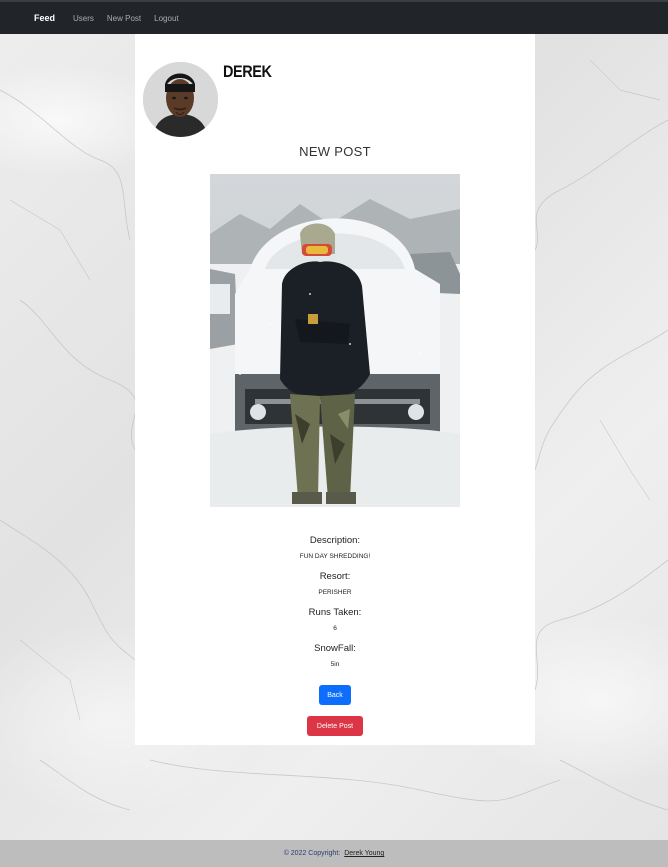 Image resolution: width=668 pixels, height=867 pixels. Describe the element at coordinates (335, 556) in the screenshot. I see `description-value: FUN DAY SHREDDING!` at that location.